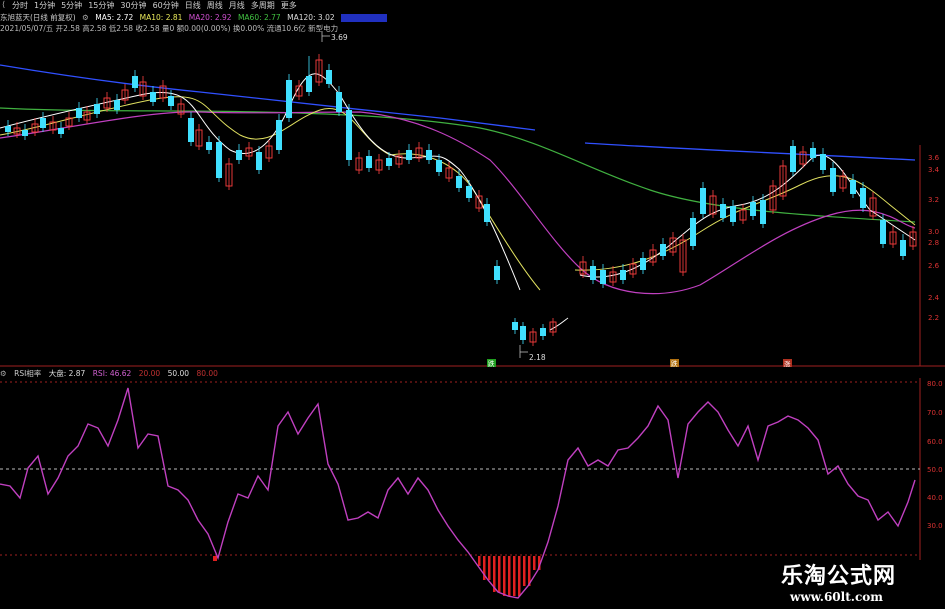 The width and height of the screenshot is (945, 609). What do you see at coordinates (377, 576) in the screenshot?
I see `rsi-oversold-bars` at bounding box center [377, 576].